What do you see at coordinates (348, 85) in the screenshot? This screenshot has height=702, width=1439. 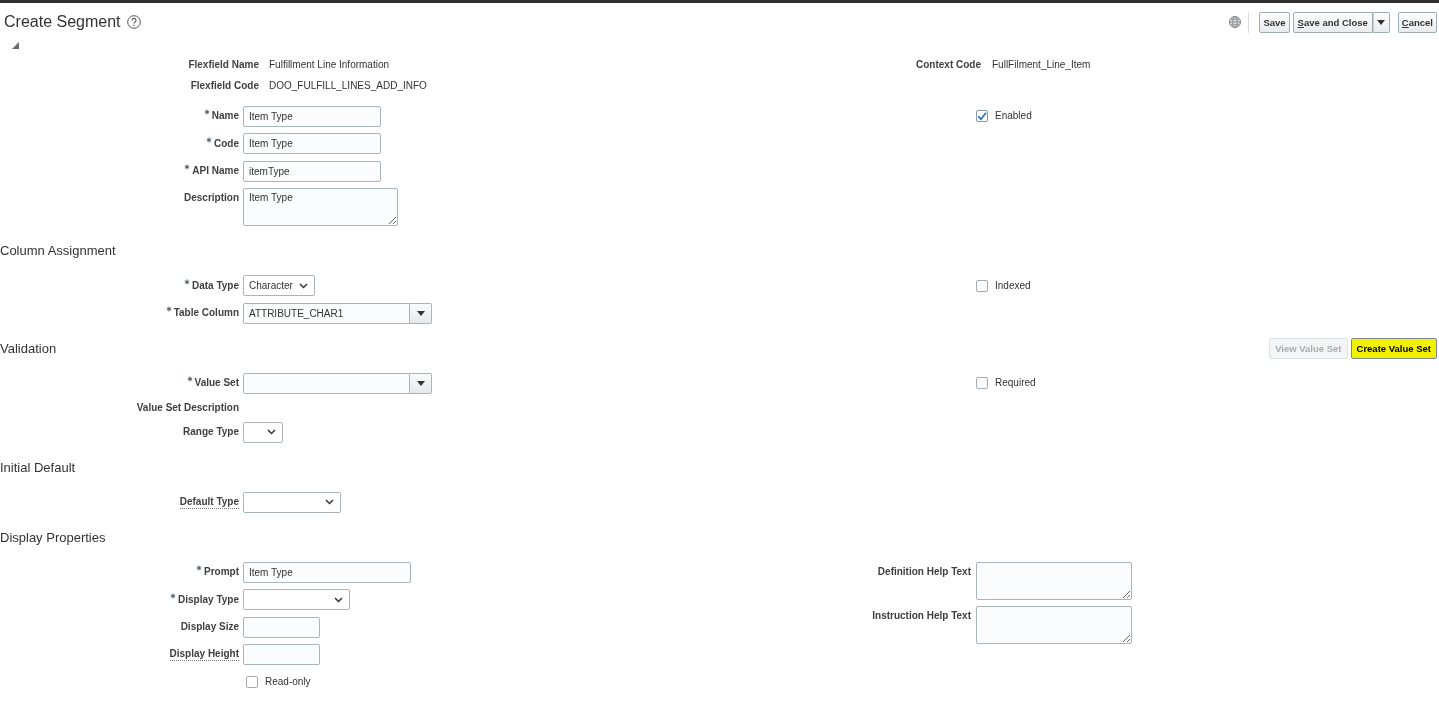 I see `field-value: DOO_FULFILL_LINES_ADD_INFO` at bounding box center [348, 85].